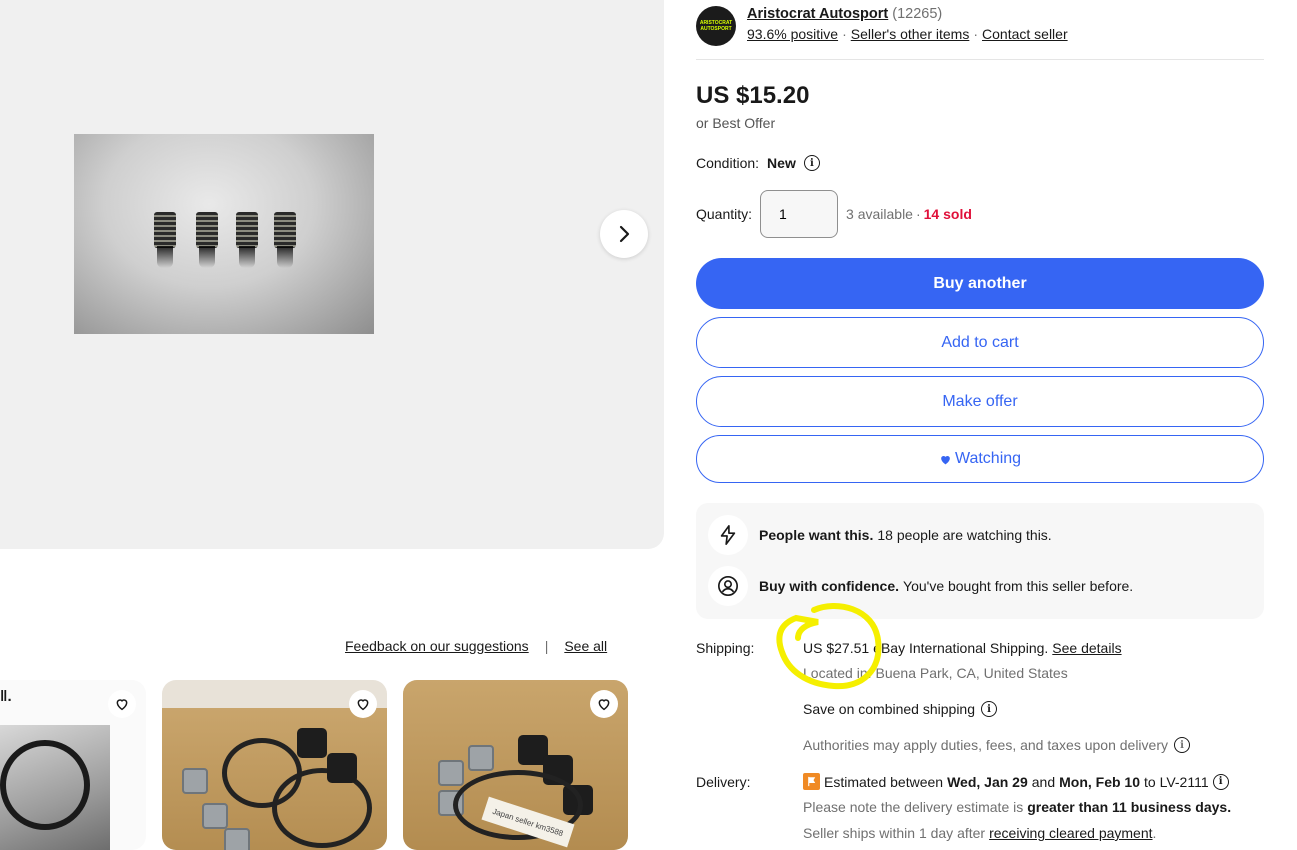  Describe the element at coordinates (792, 34) in the screenshot. I see `positive-feedback-link: 93.6% positive` at that location.